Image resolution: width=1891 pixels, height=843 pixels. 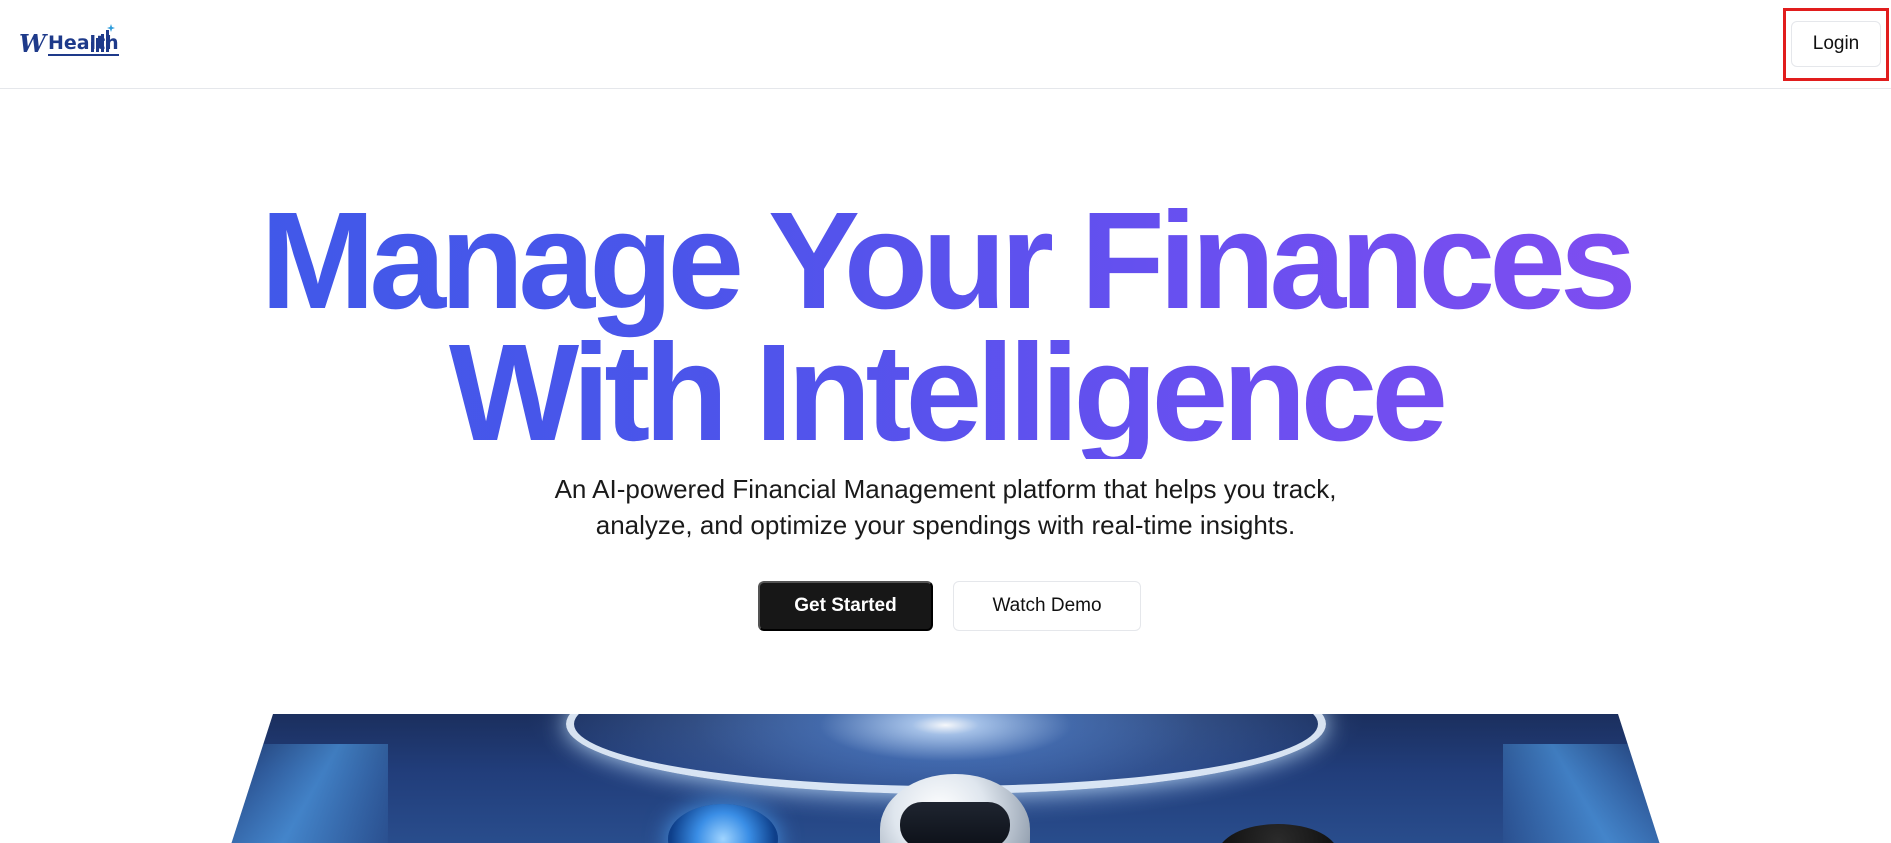 I want to click on hero-title-line-1: Manage Your Finances, so click(x=945, y=261).